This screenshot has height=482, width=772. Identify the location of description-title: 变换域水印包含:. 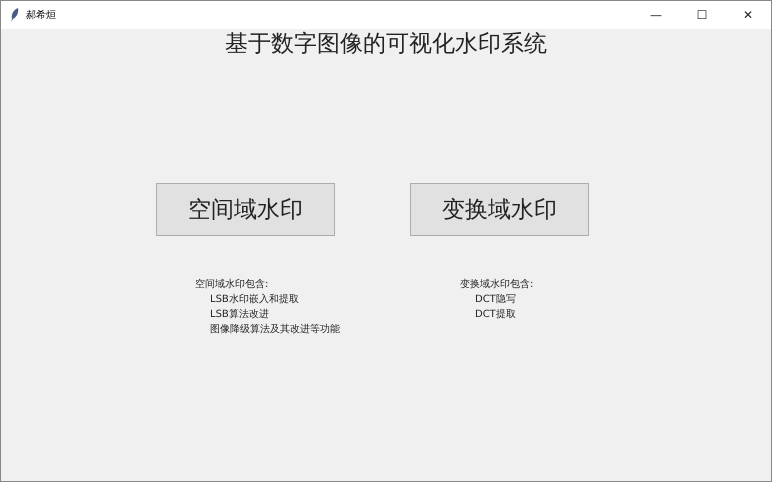
(497, 285).